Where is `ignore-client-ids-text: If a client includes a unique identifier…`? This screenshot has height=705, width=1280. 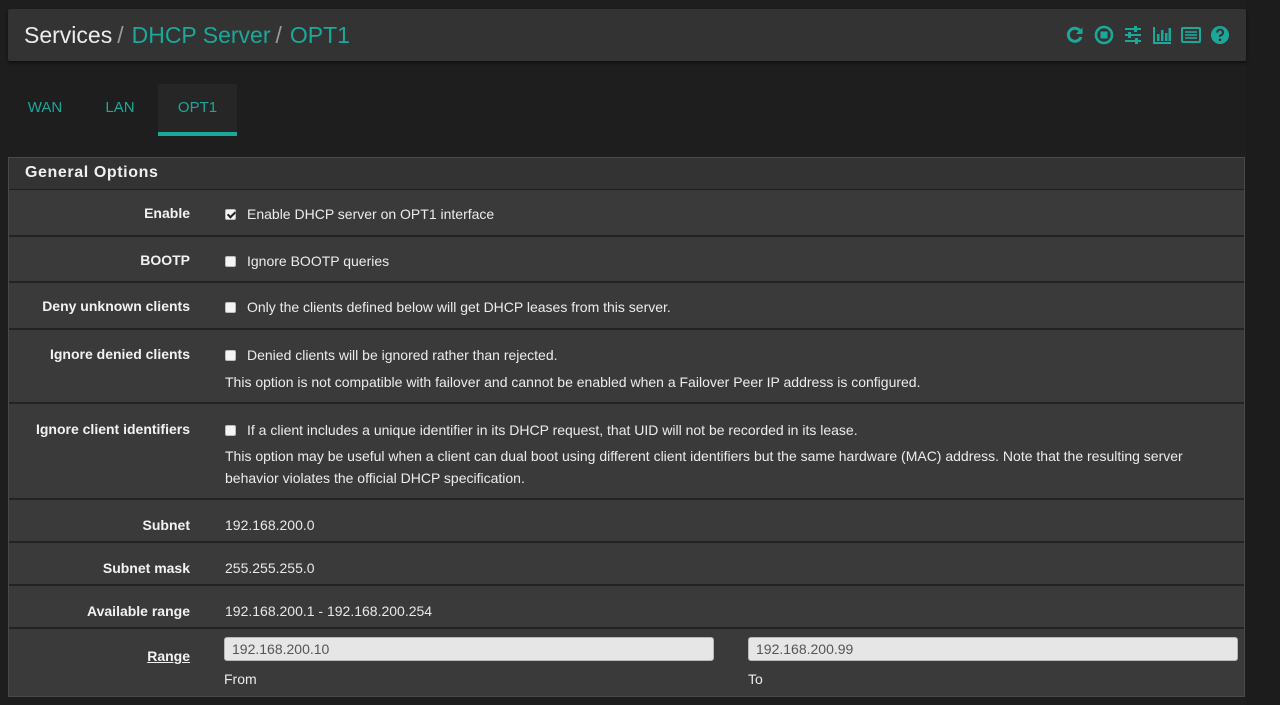 ignore-client-ids-text: If a client includes a unique identifier… is located at coordinates (552, 430).